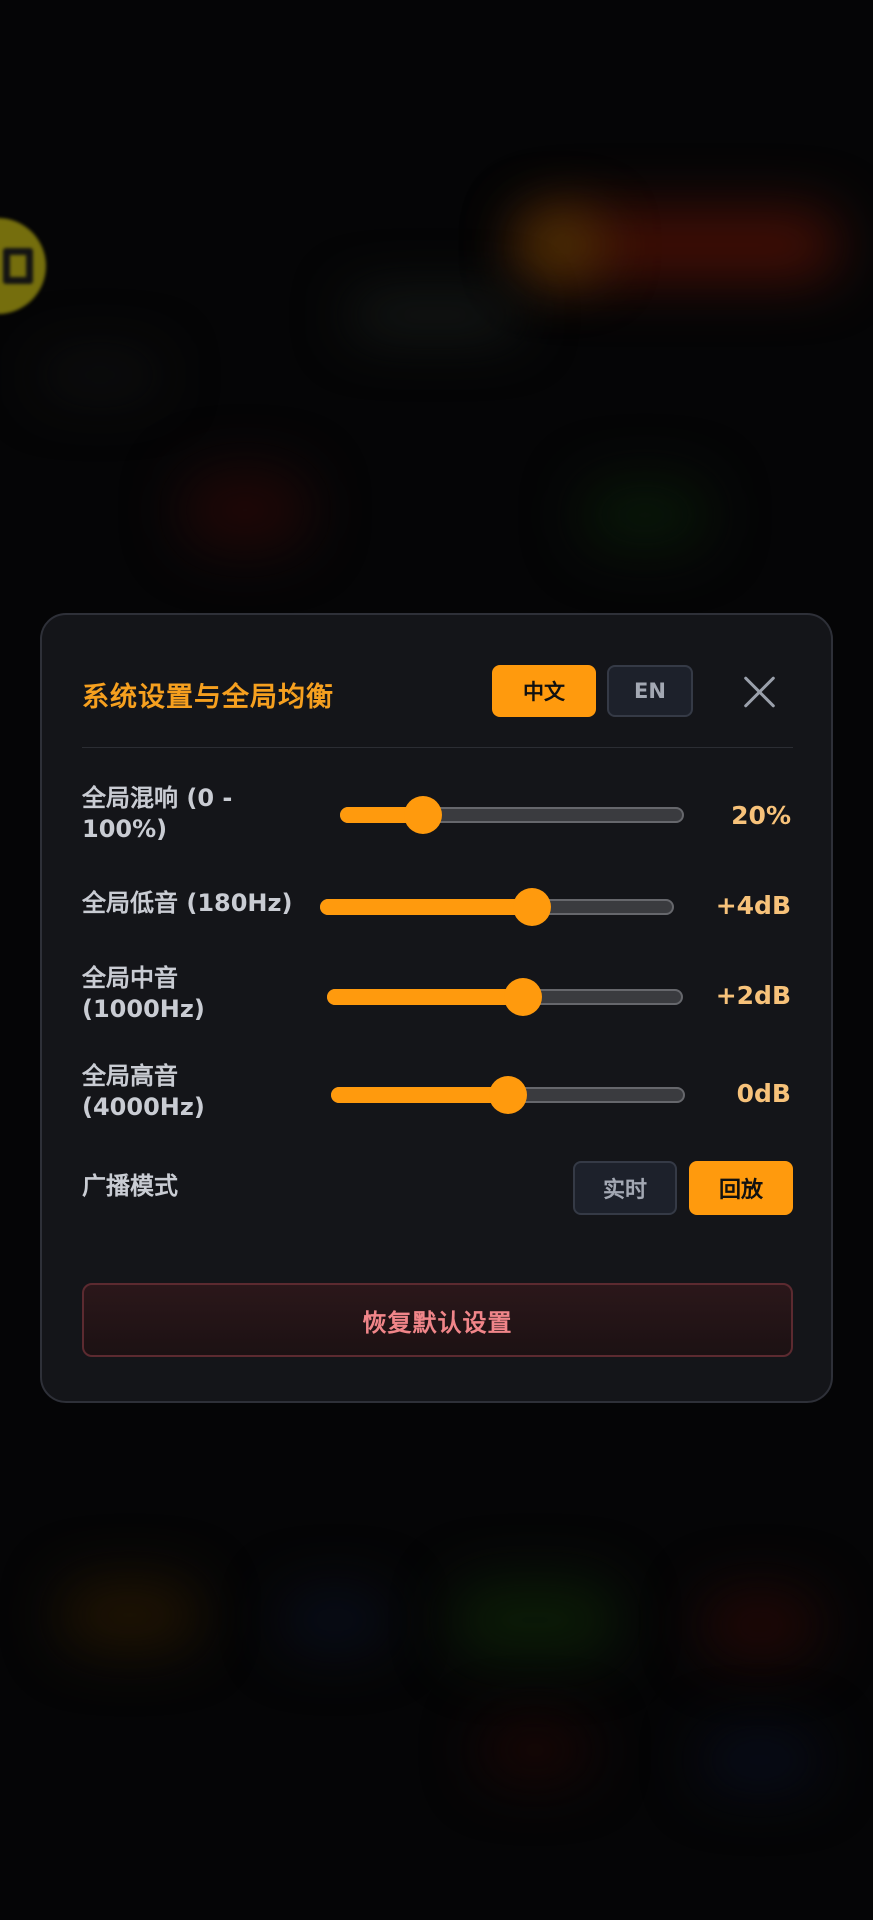  What do you see at coordinates (625, 1188) in the screenshot?
I see `broadcast-live-button: 实时` at bounding box center [625, 1188].